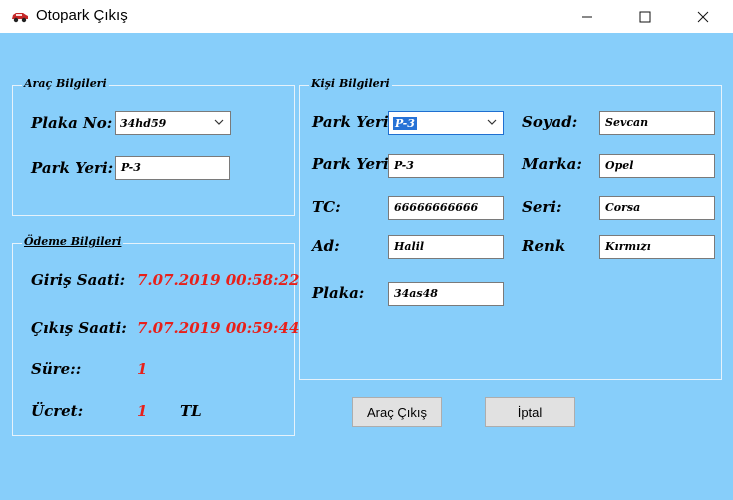 This screenshot has width=733, height=500. I want to click on kisi-park-yeri-combo-value: P-3, so click(405, 123).